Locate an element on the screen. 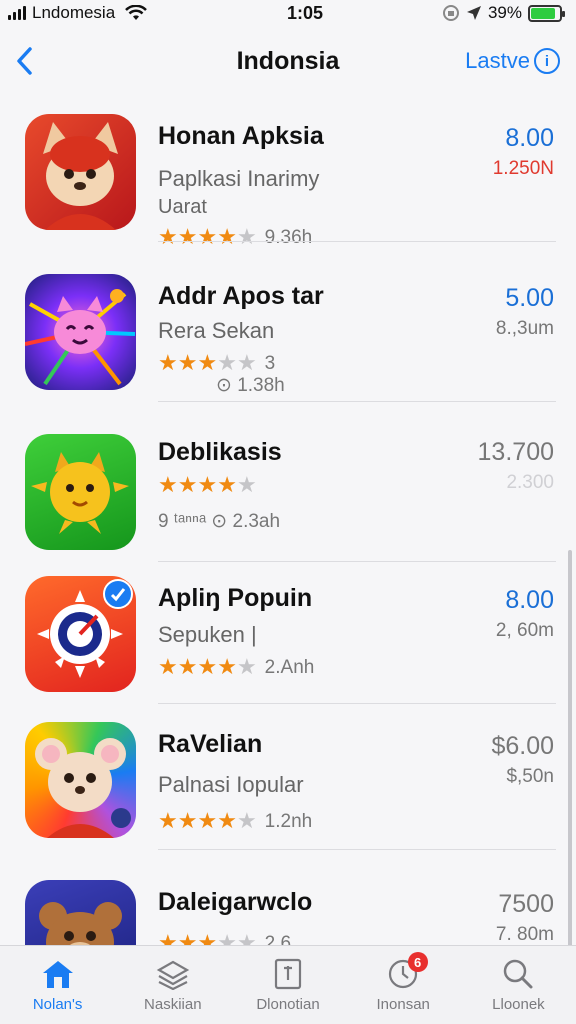 The width and height of the screenshot is (576, 1024). app-name: RaVelian is located at coordinates (210, 744).